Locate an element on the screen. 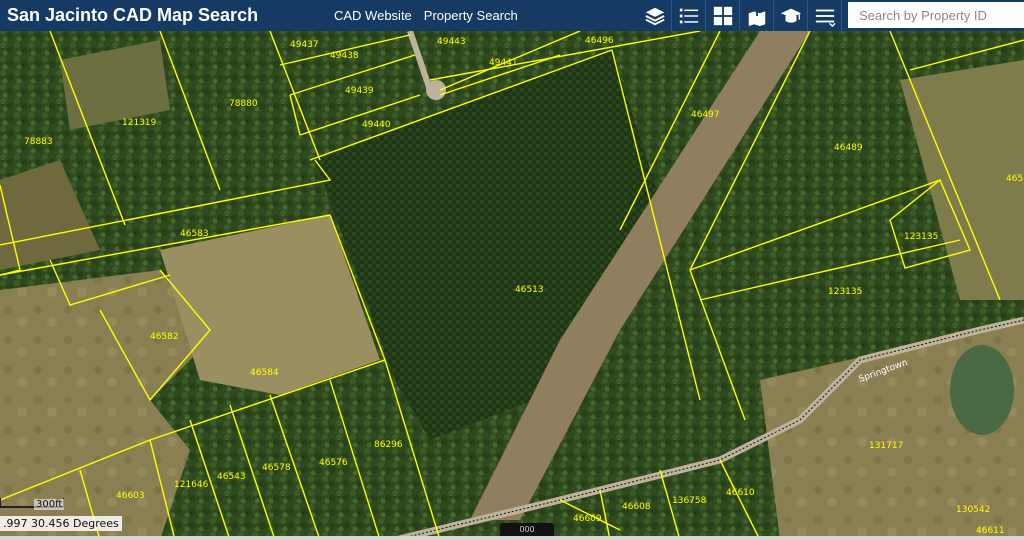 The width and height of the screenshot is (1024, 540). bookmark-icon is located at coordinates (756, 15).